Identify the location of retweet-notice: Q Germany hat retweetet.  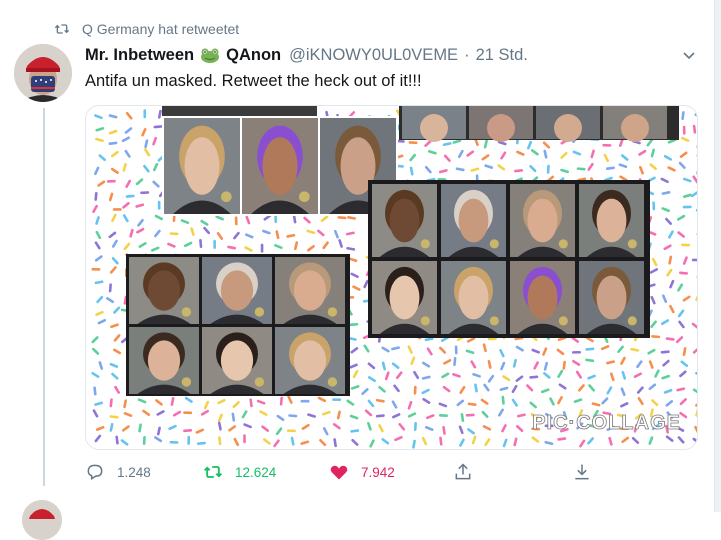
(146, 29).